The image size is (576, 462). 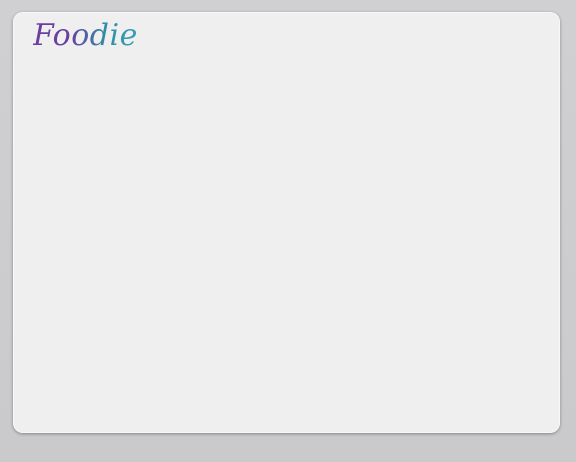 What do you see at coordinates (85, 35) in the screenshot?
I see `app-logo: Foodie` at bounding box center [85, 35].